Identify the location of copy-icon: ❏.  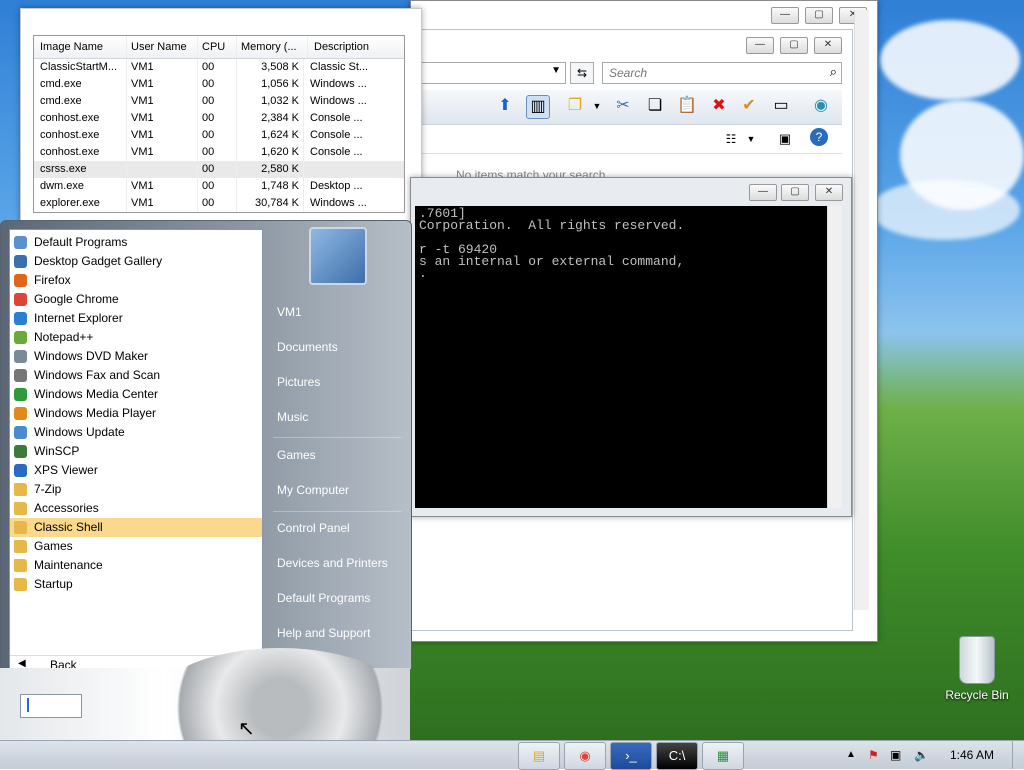
(655, 106).